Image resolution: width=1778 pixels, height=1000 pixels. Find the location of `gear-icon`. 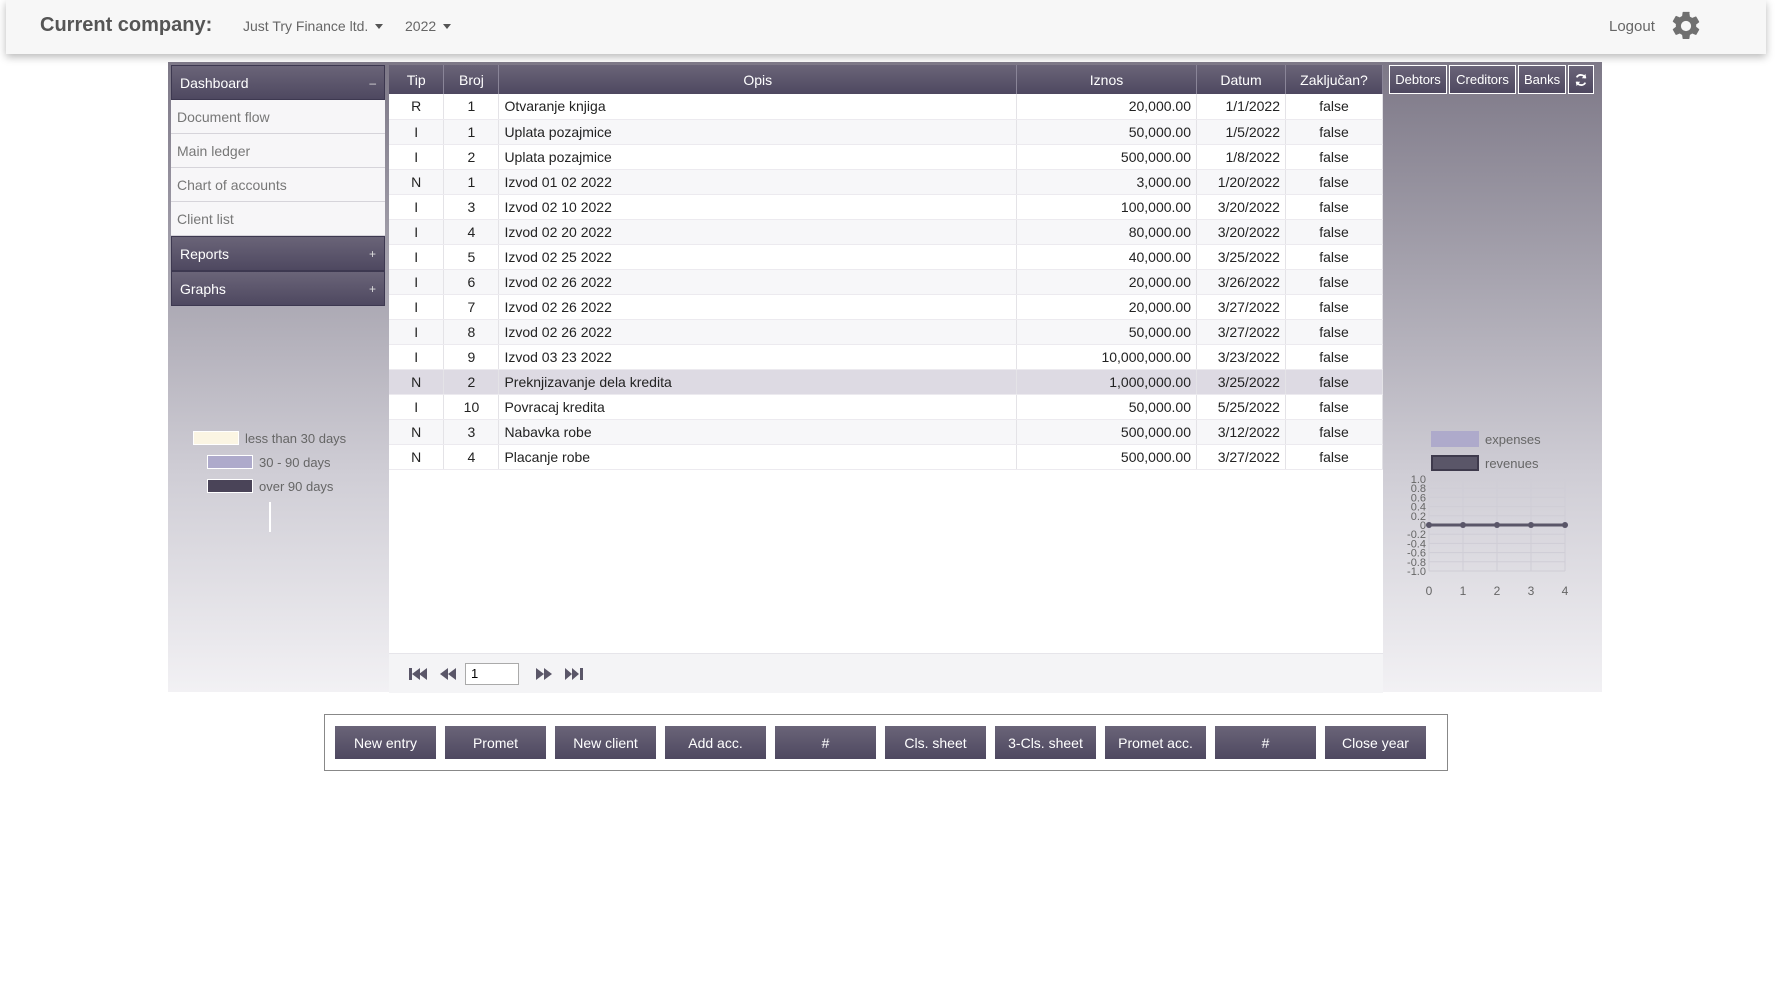

gear-icon is located at coordinates (1686, 26).